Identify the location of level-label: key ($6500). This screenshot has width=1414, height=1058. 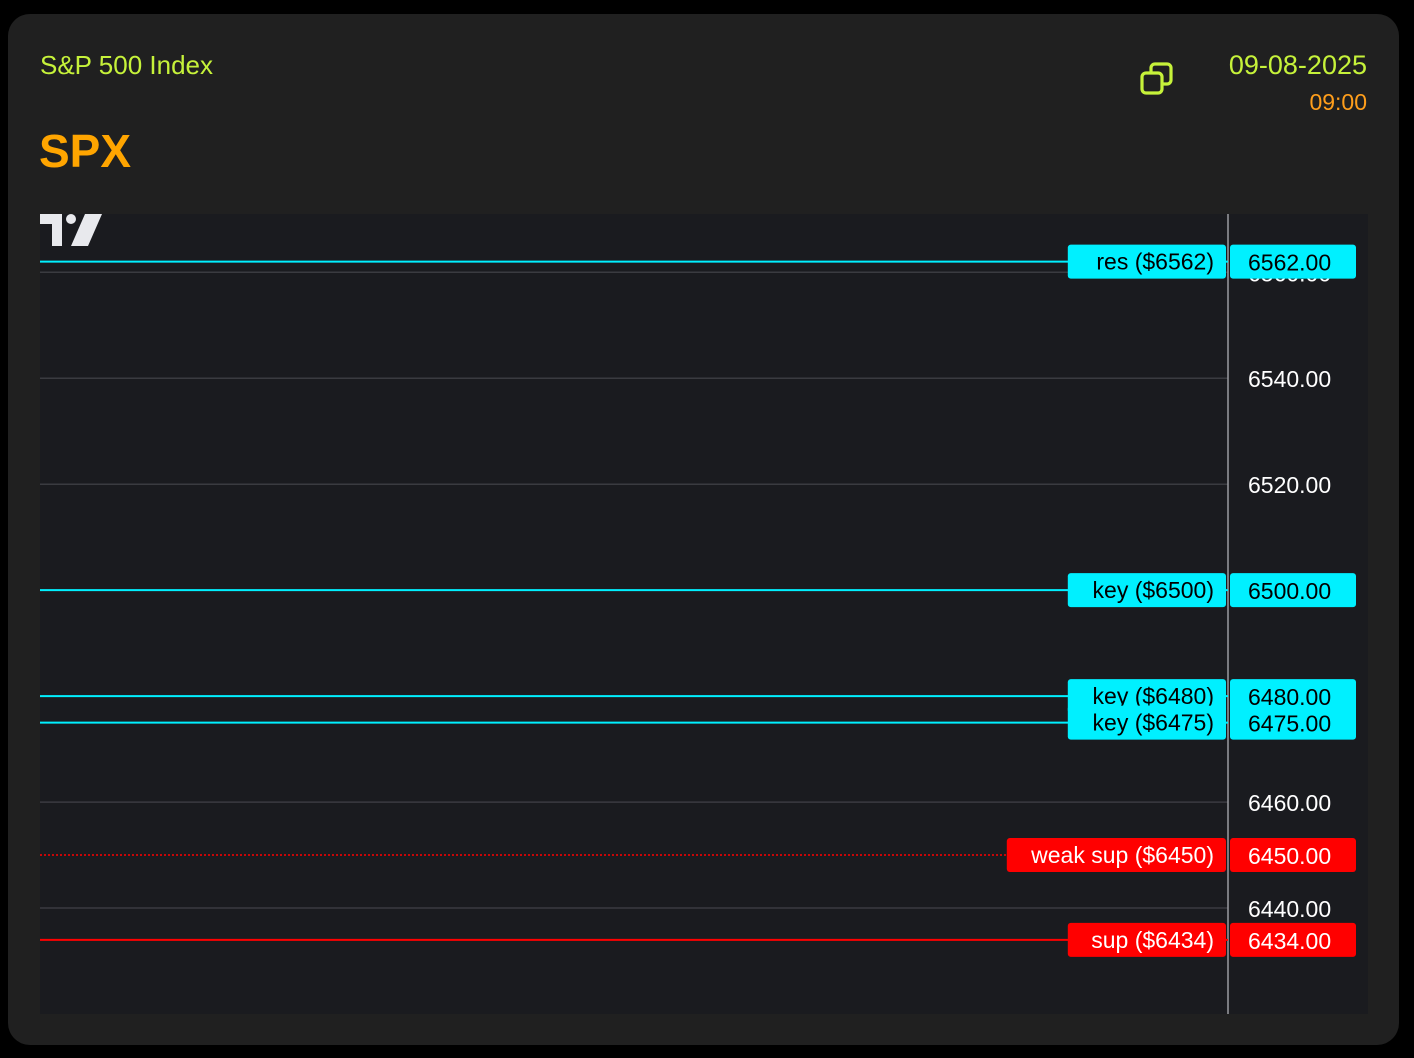
(1153, 590).